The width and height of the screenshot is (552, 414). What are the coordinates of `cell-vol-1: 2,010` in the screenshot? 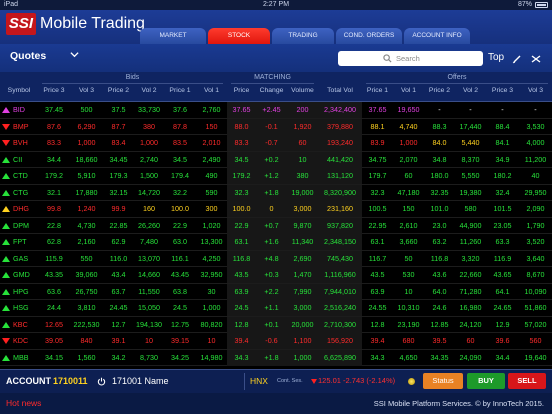 It's located at (211, 142).